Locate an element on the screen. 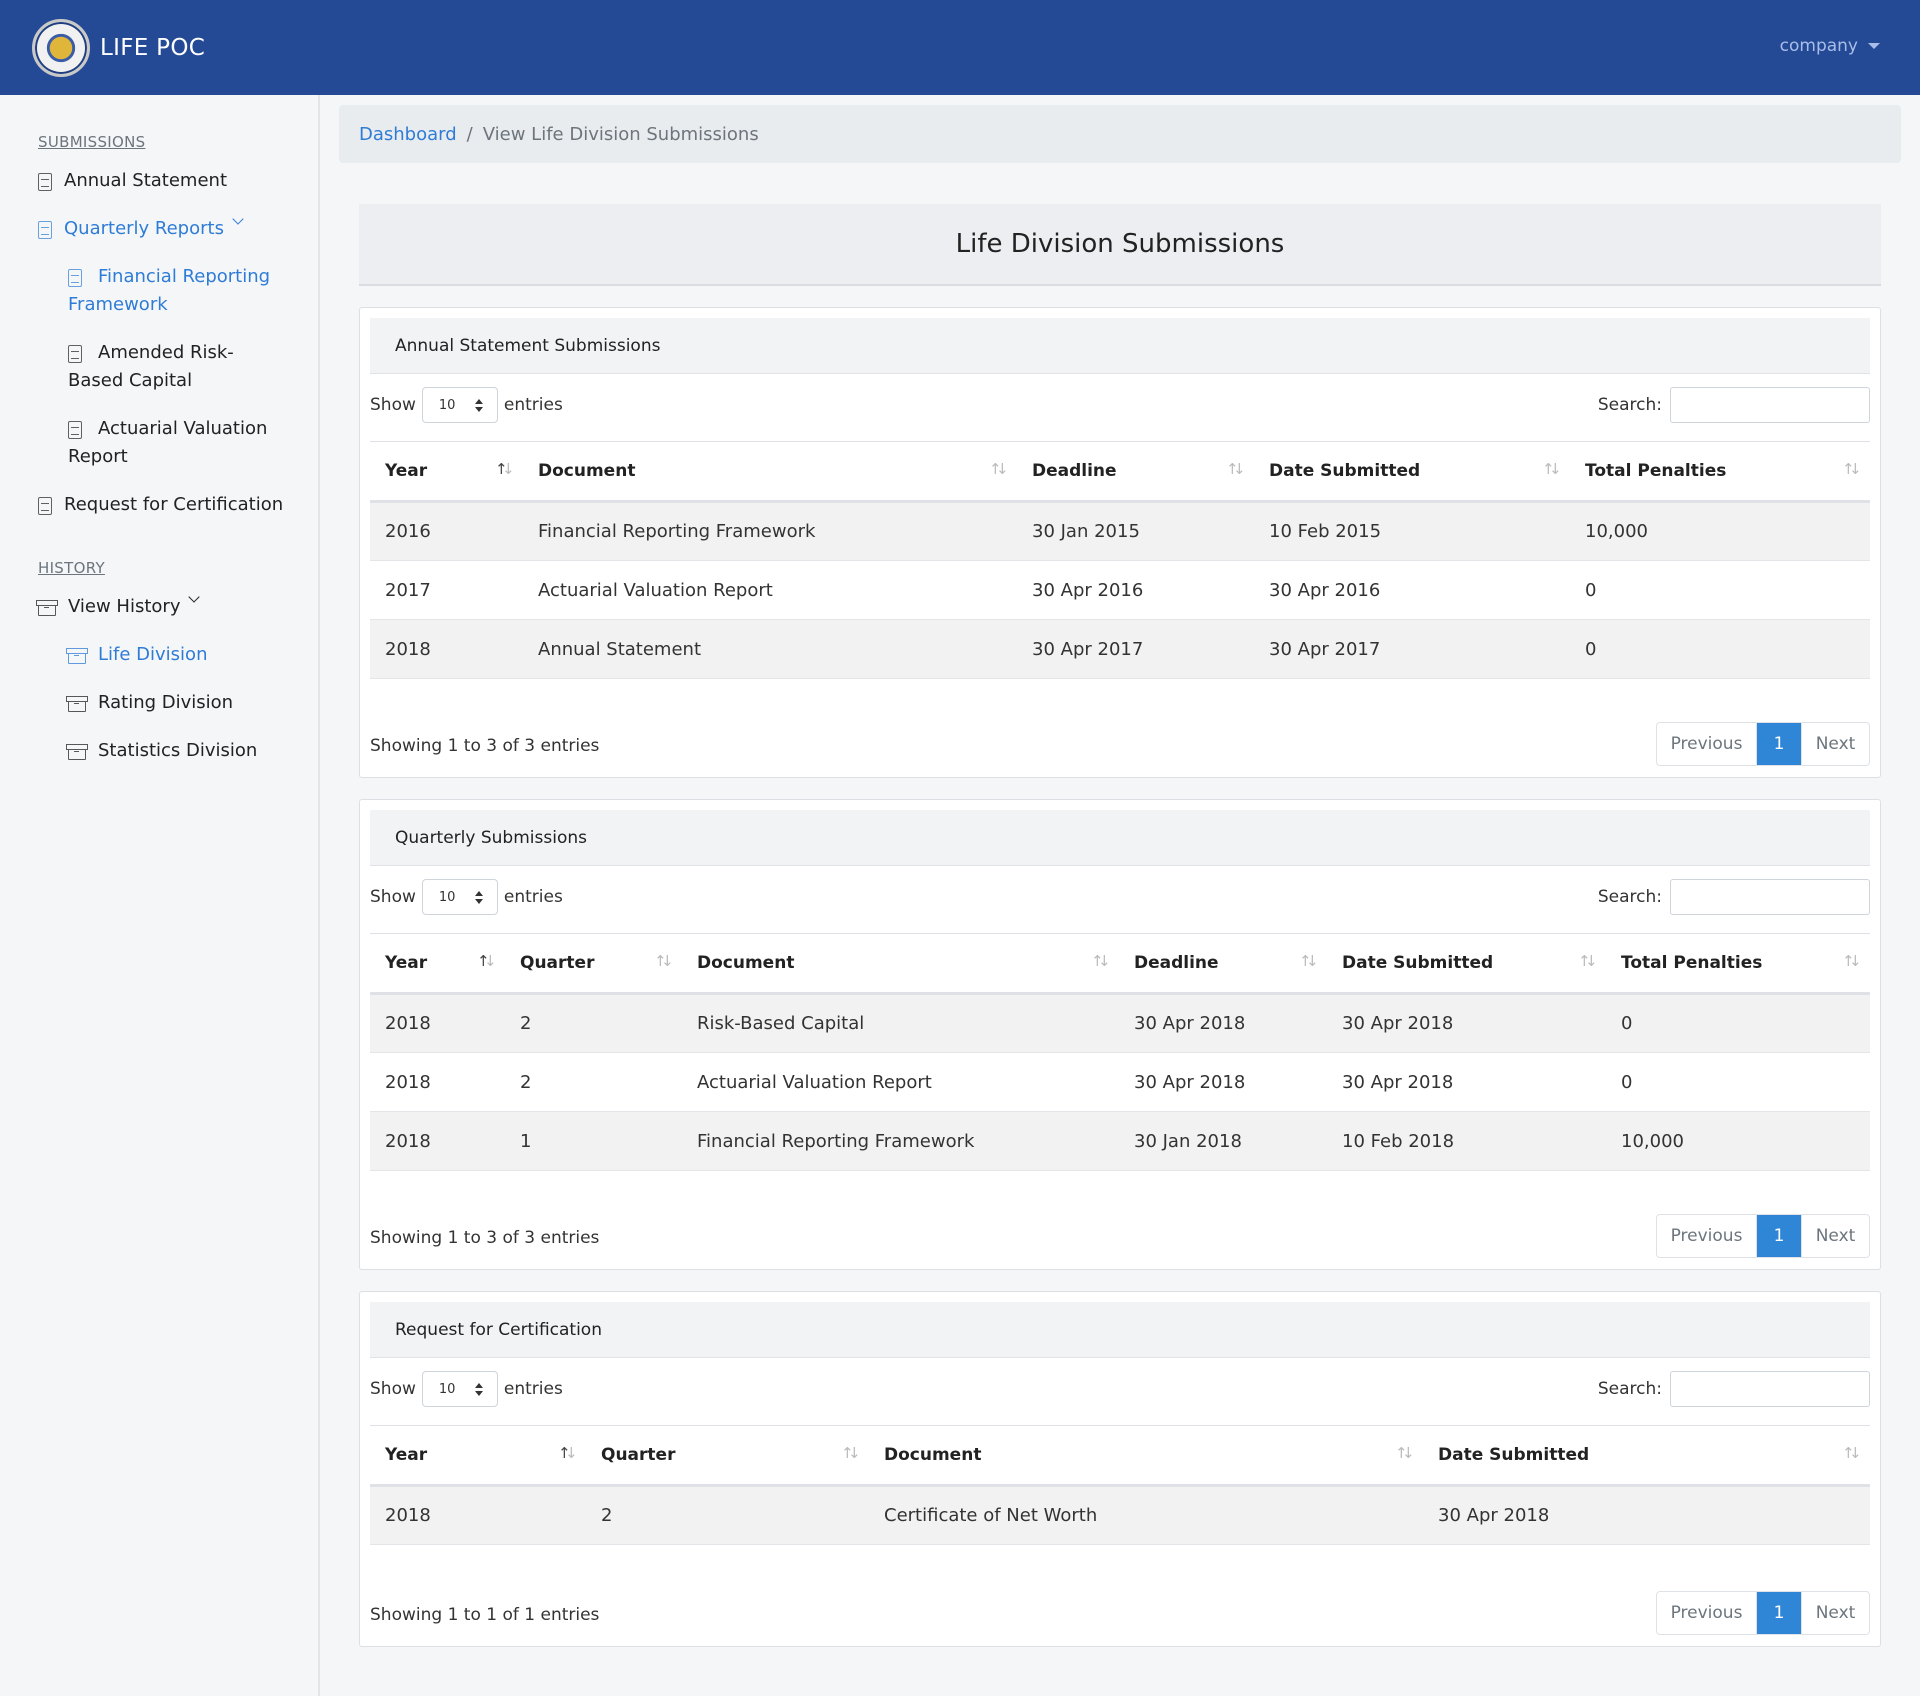 This screenshot has height=1696, width=1920. sidebar-item-view-history: View History is located at coordinates (118, 606).